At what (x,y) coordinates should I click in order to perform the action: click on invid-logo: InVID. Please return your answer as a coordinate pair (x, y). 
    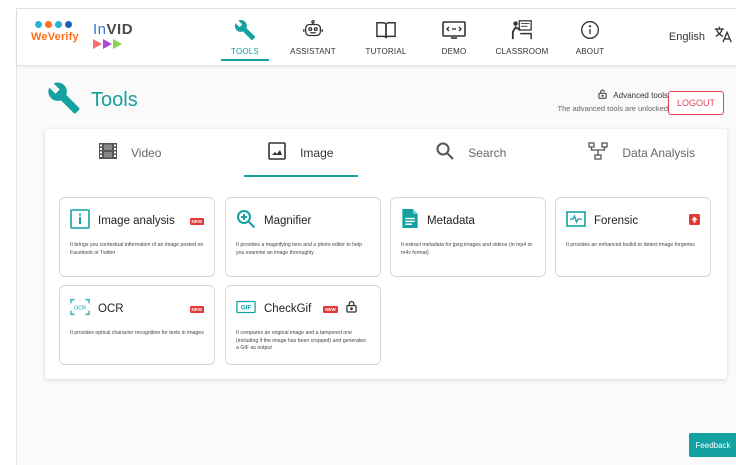
    Looking at the image, I should click on (115, 38).